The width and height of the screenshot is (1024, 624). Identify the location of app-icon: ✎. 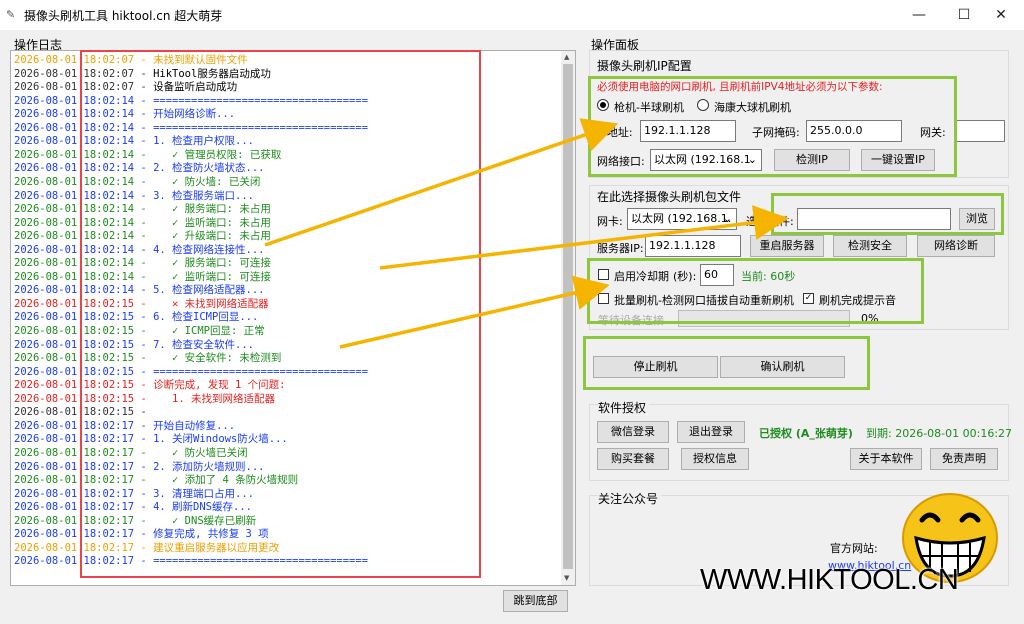
(11, 14).